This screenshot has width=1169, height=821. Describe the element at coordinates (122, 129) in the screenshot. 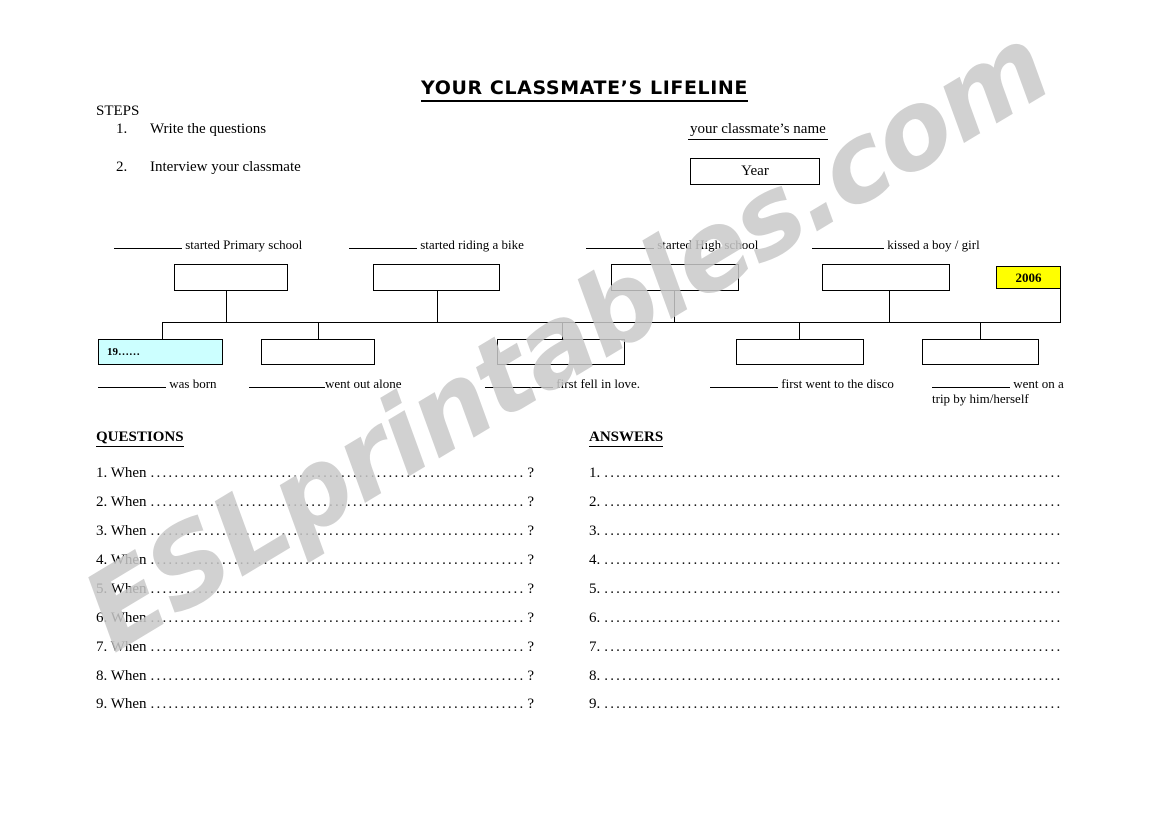

I see `step-1-number: 1.` at that location.